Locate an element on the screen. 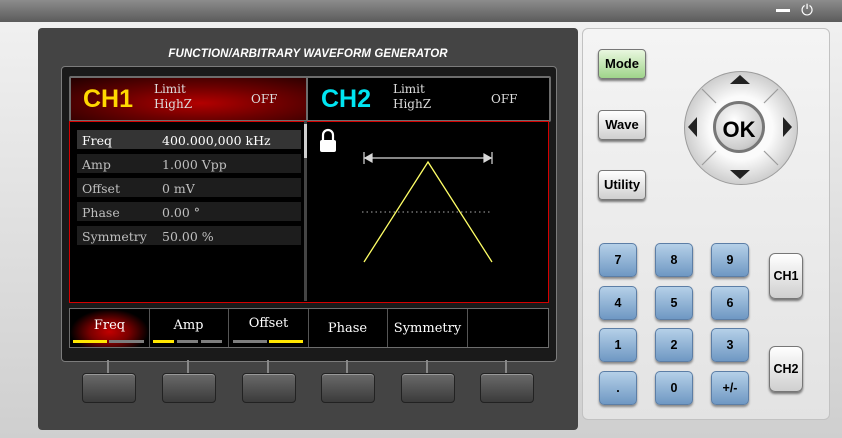  key-sign: +/- is located at coordinates (730, 388).